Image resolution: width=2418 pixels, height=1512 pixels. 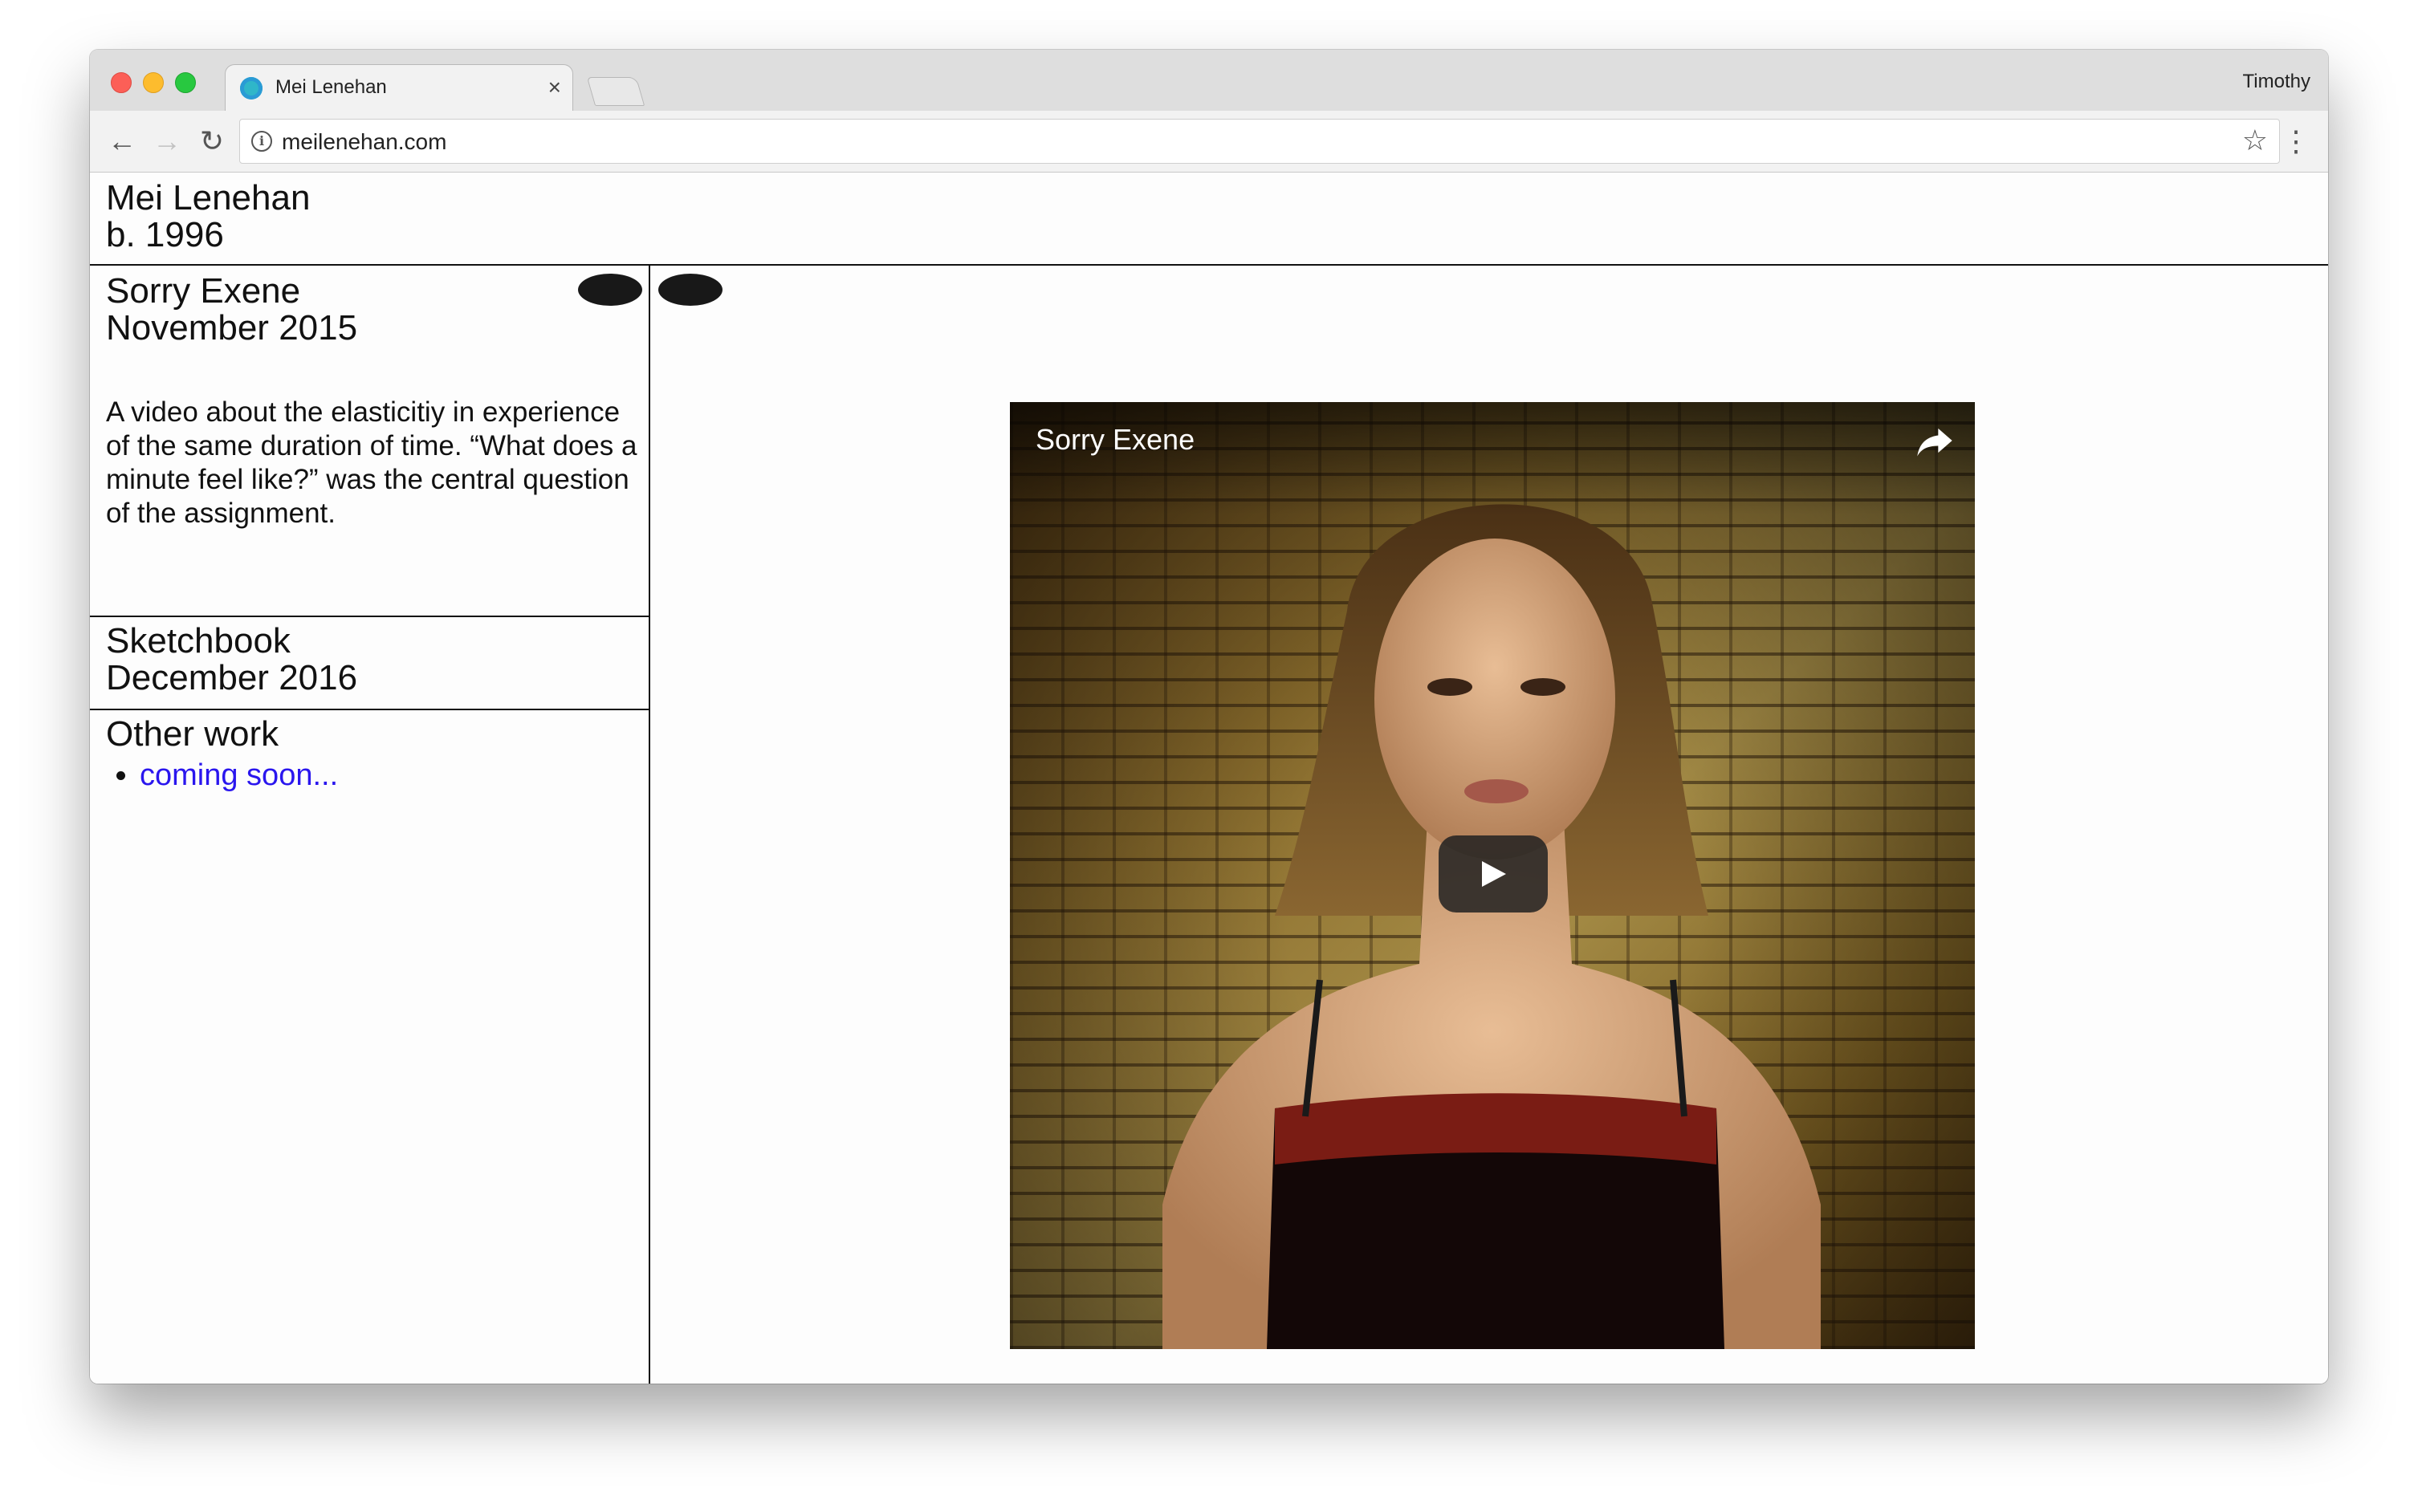 What do you see at coordinates (2255, 140) in the screenshot?
I see `star-icon: ☆` at bounding box center [2255, 140].